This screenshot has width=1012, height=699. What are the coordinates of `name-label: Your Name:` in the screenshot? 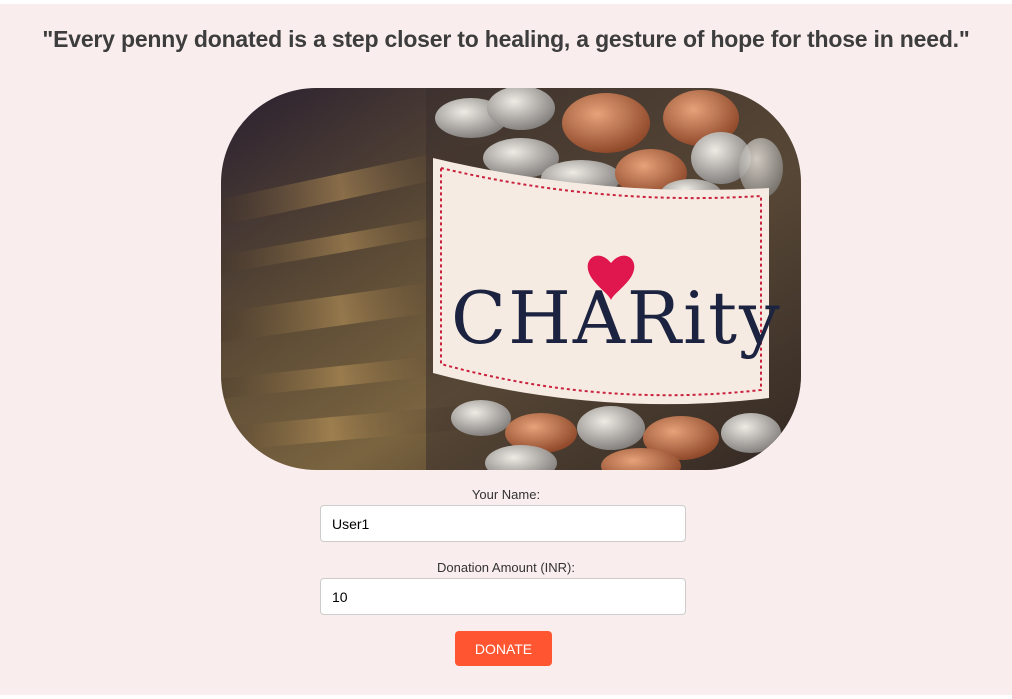 It's located at (506, 494).